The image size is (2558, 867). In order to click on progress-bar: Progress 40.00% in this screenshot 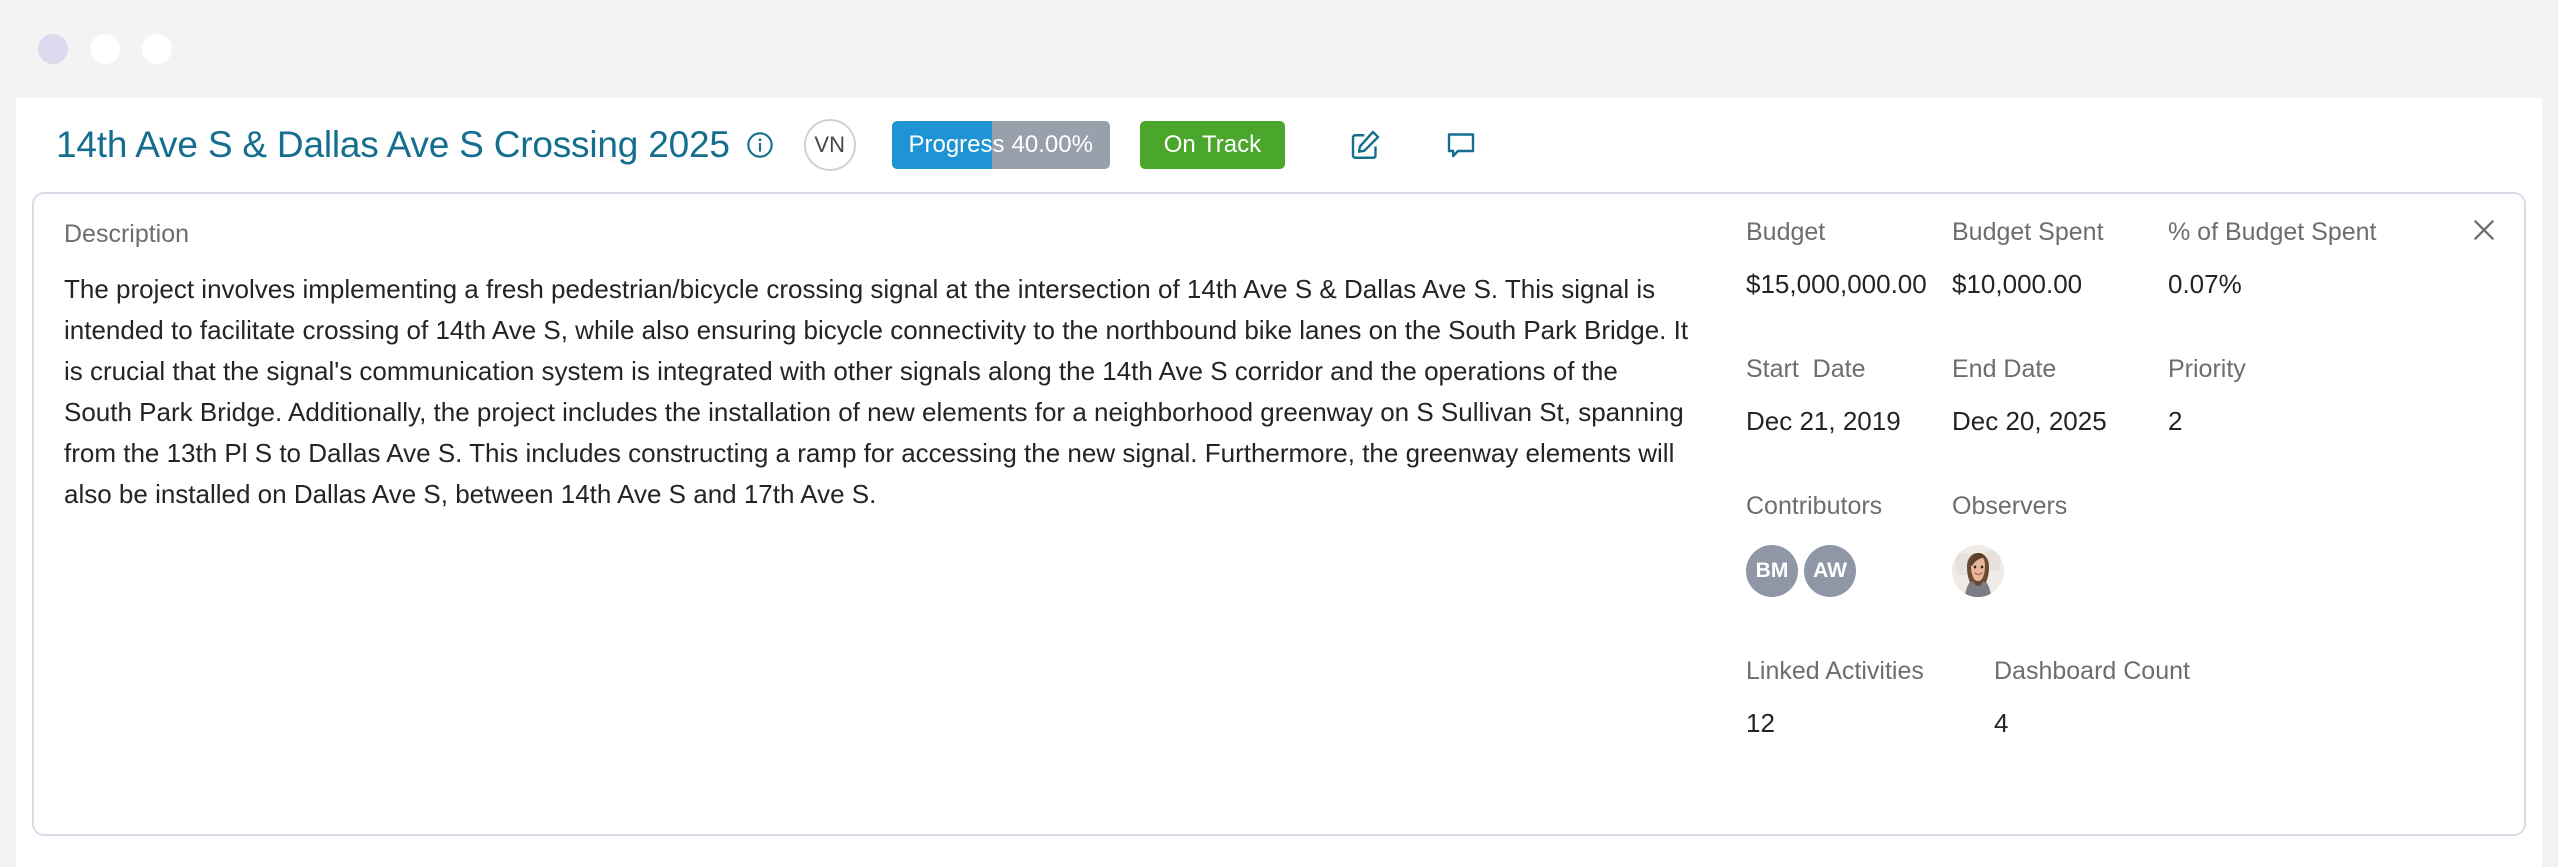, I will do `click(1000, 145)`.